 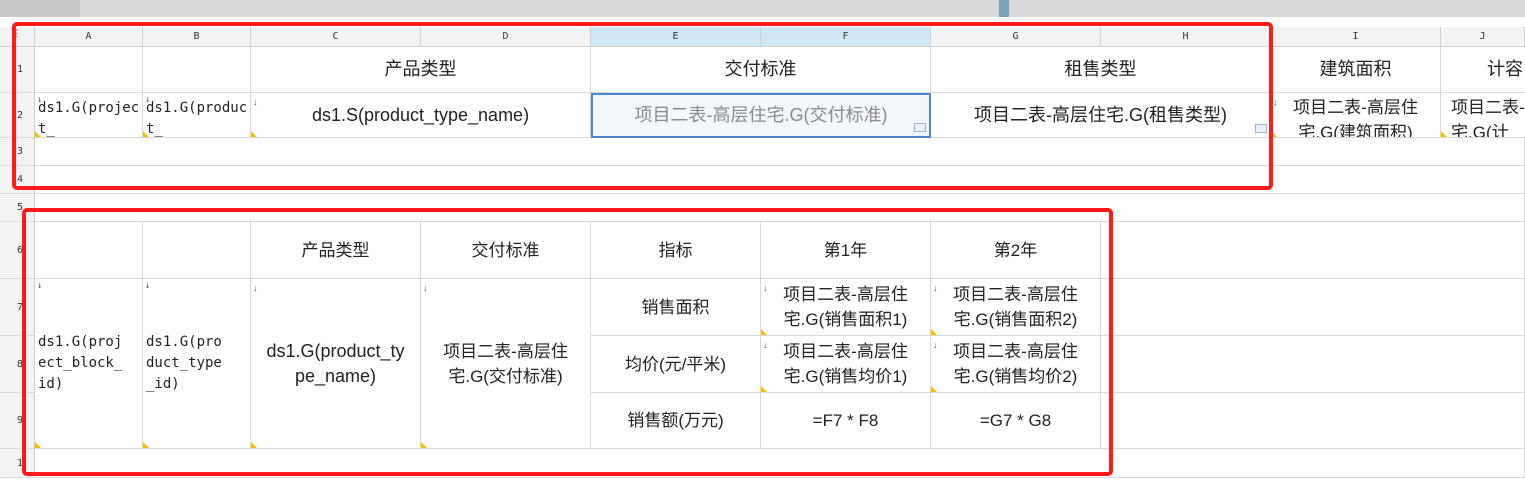 I want to click on cell-e7-sales-area: 销售面积, so click(x=676, y=307).